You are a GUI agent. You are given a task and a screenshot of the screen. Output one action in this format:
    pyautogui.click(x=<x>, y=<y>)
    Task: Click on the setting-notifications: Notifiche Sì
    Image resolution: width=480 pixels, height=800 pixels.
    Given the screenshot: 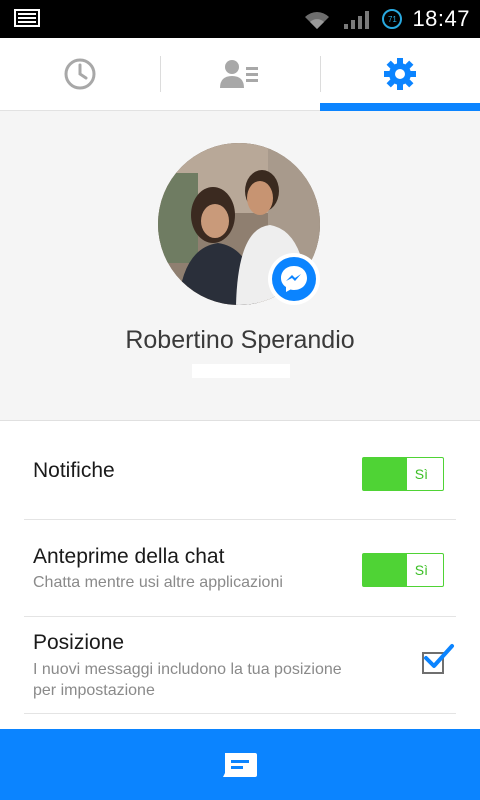 What is the action you would take?
    pyautogui.click(x=240, y=470)
    